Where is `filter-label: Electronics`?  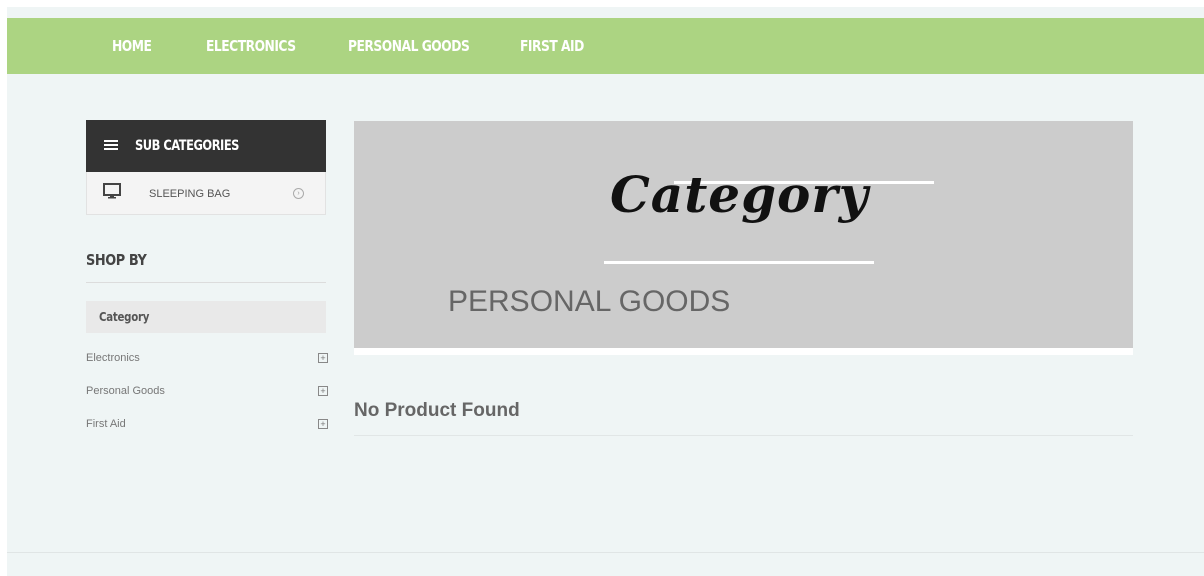 filter-label: Electronics is located at coordinates (113, 358).